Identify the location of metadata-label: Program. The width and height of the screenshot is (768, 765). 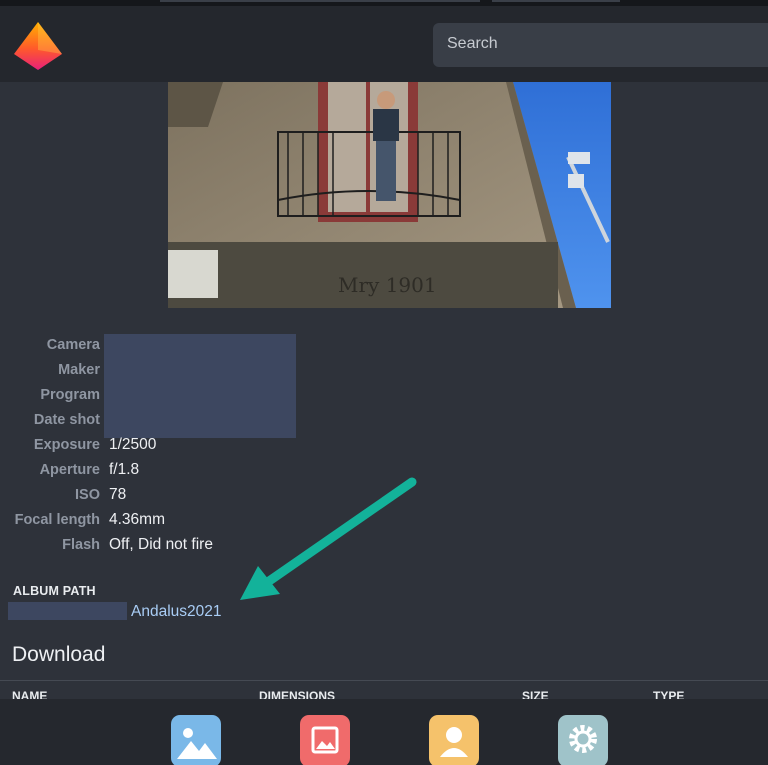
(70, 395).